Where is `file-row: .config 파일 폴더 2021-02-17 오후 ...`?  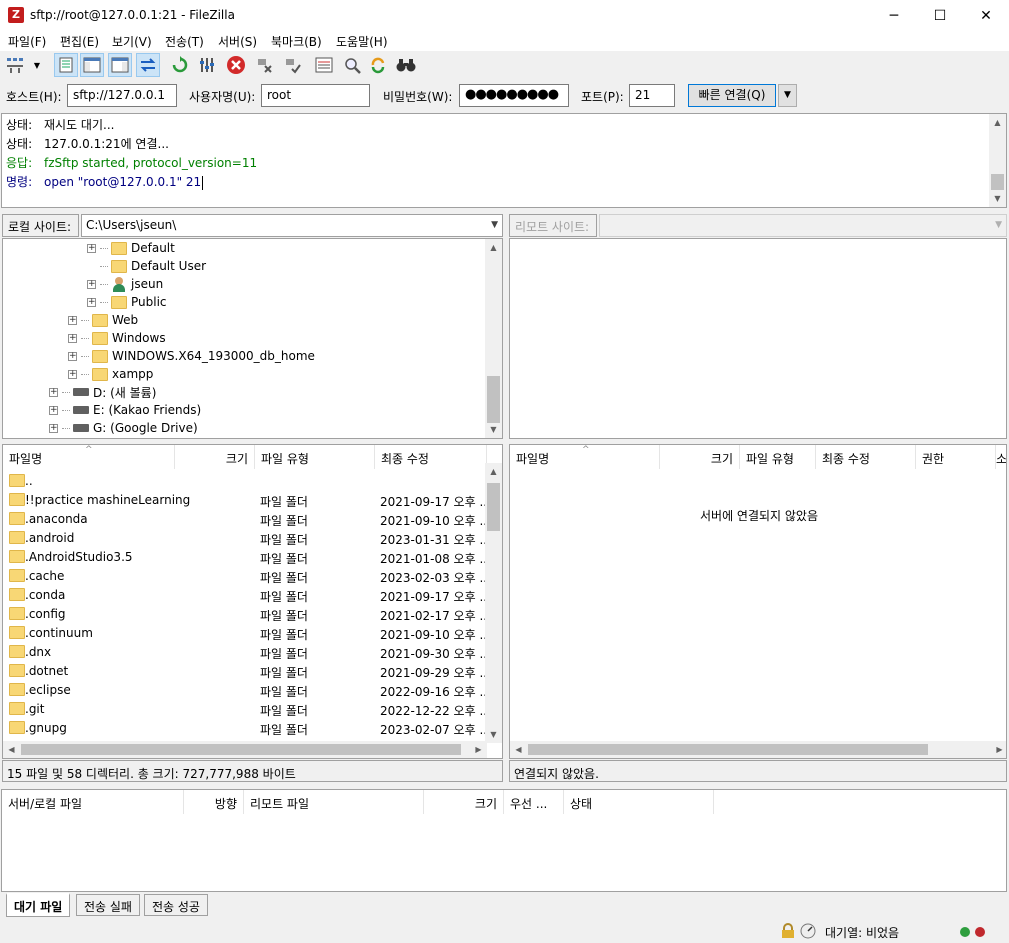 file-row: .config 파일 폴더 2021-02-17 오후 ... is located at coordinates (247, 613).